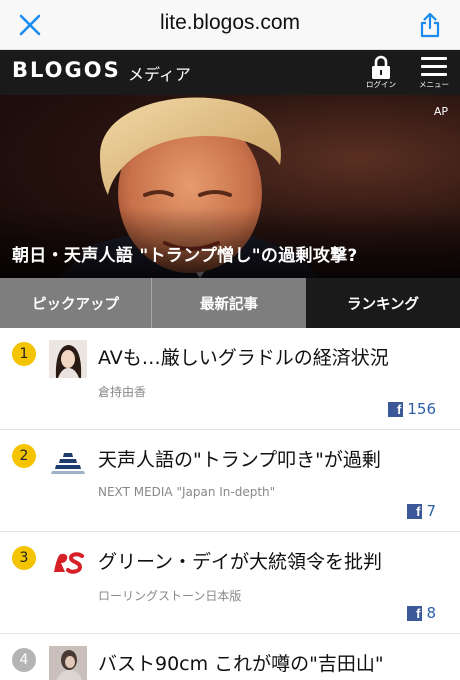 The width and height of the screenshot is (460, 680). What do you see at coordinates (241, 662) in the screenshot?
I see `article-title: バスト90cm これが噂の"吉田山"` at bounding box center [241, 662].